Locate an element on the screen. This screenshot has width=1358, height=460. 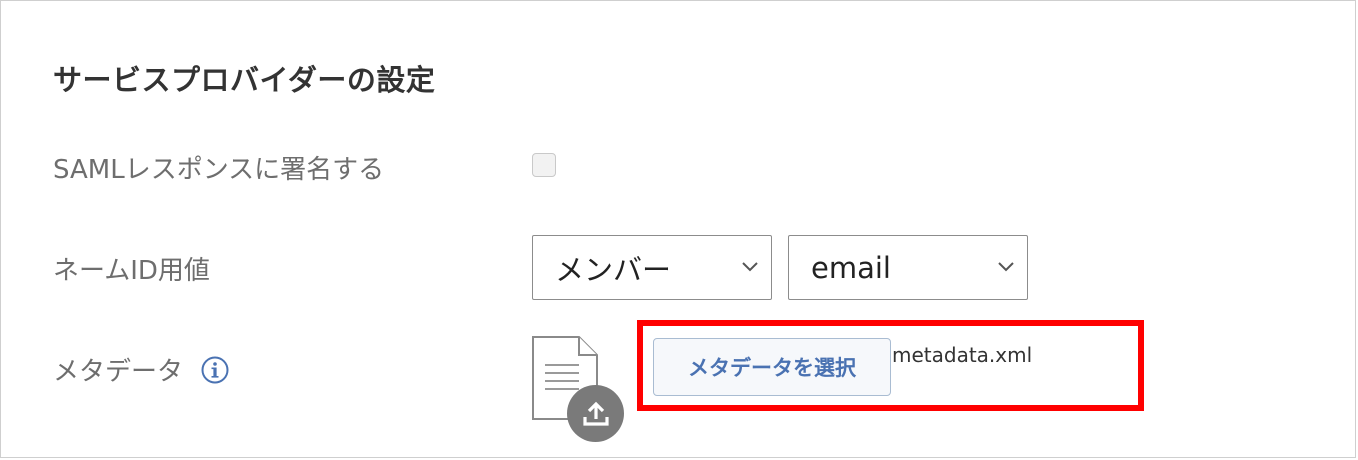
name-id-source-value: メンバー is located at coordinates (613, 269).